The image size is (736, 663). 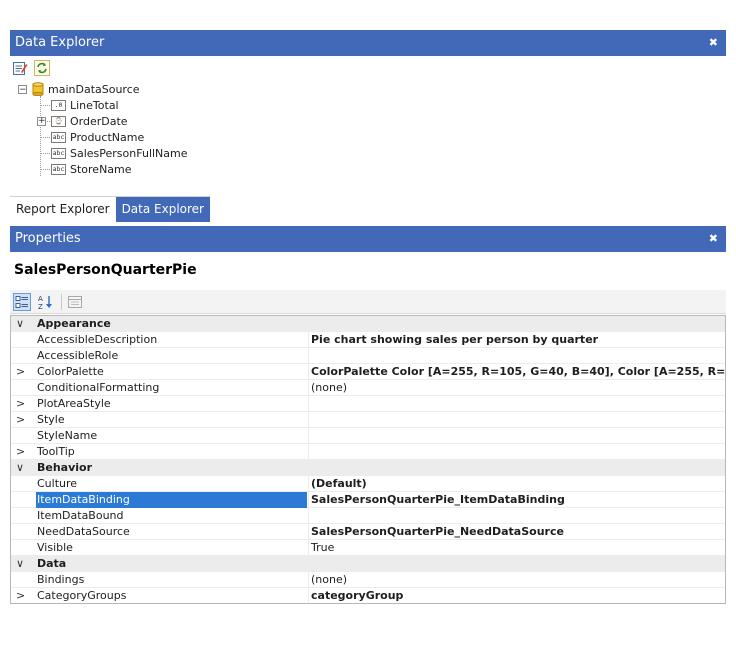 I want to click on data-explorer-toolbar, so click(x=31, y=69).